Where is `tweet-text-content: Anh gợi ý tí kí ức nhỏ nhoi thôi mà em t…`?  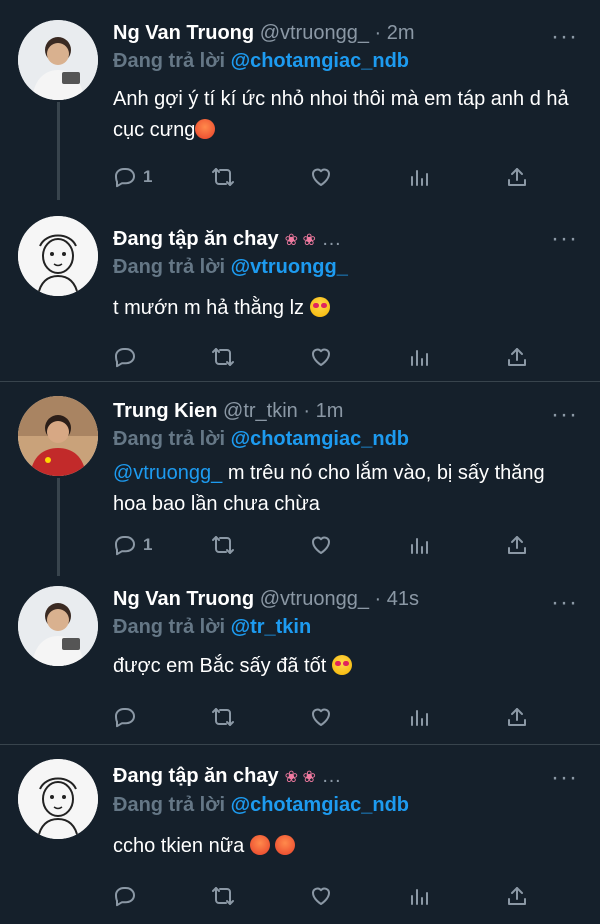 tweet-text-content: Anh gợi ý tí kí ức nhỏ nhoi thôi mà em t… is located at coordinates (341, 114).